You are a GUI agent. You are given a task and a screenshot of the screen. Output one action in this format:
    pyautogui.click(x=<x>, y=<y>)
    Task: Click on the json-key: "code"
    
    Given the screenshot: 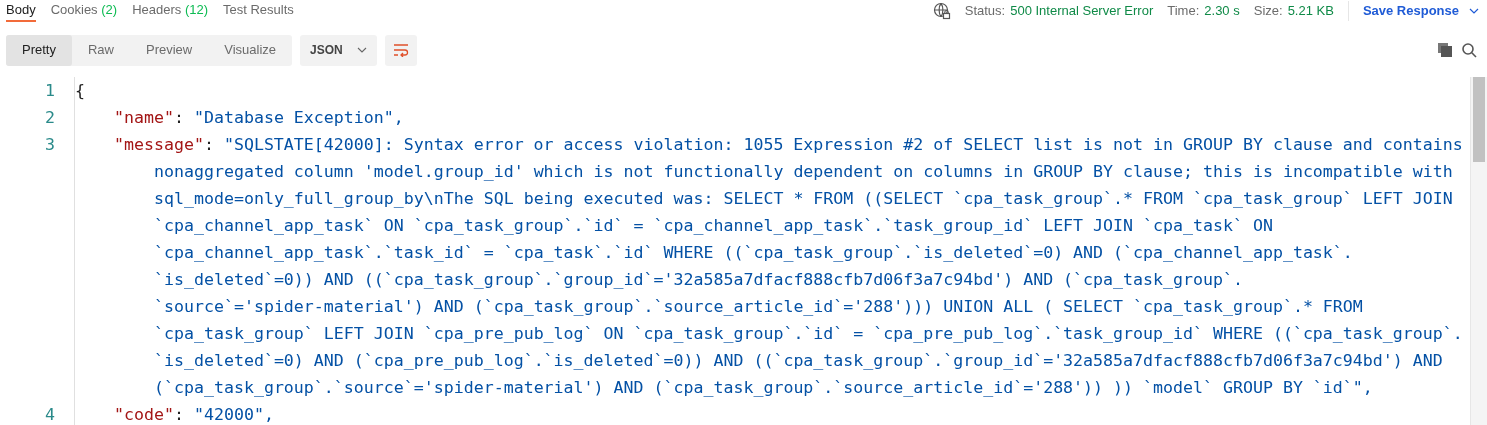 What is the action you would take?
    pyautogui.click(x=144, y=413)
    